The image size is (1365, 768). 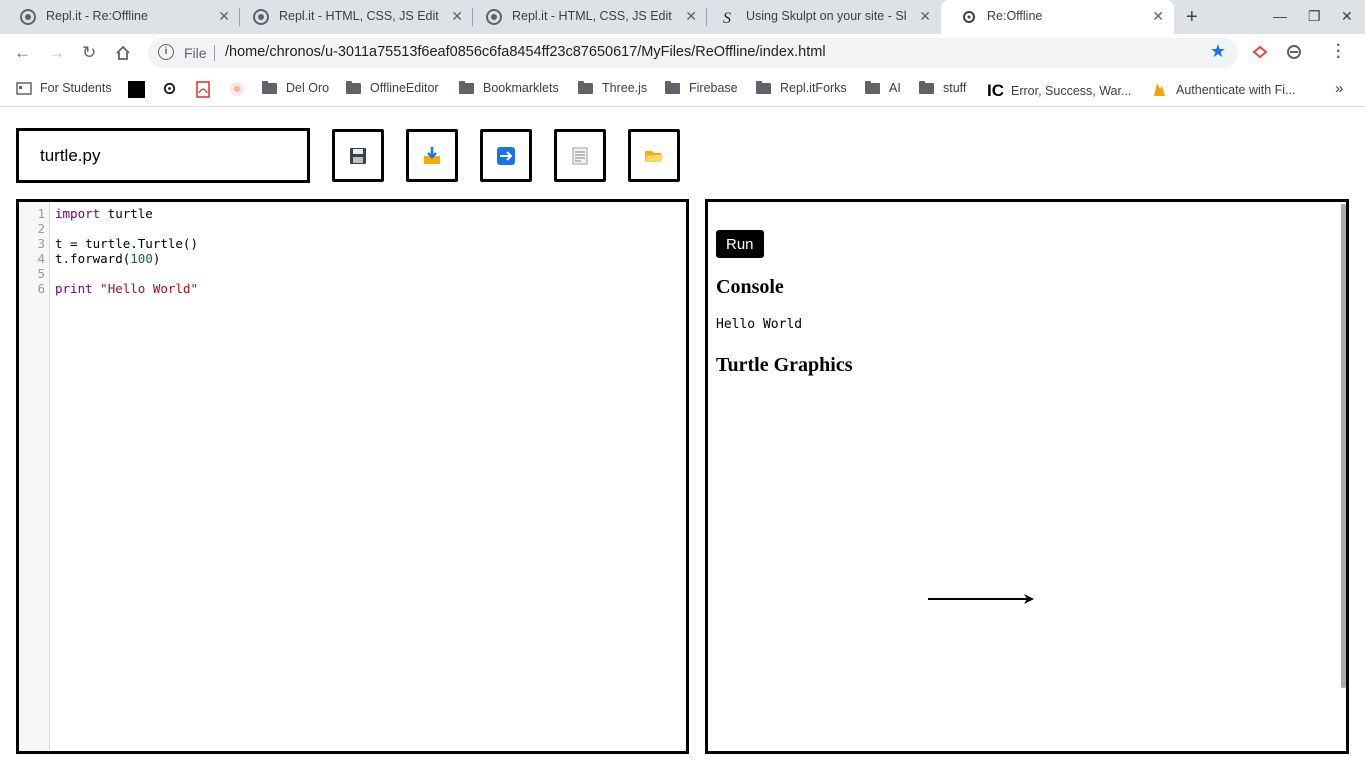 What do you see at coordinates (64, 88) in the screenshot?
I see `bookmark-for-students: For Students` at bounding box center [64, 88].